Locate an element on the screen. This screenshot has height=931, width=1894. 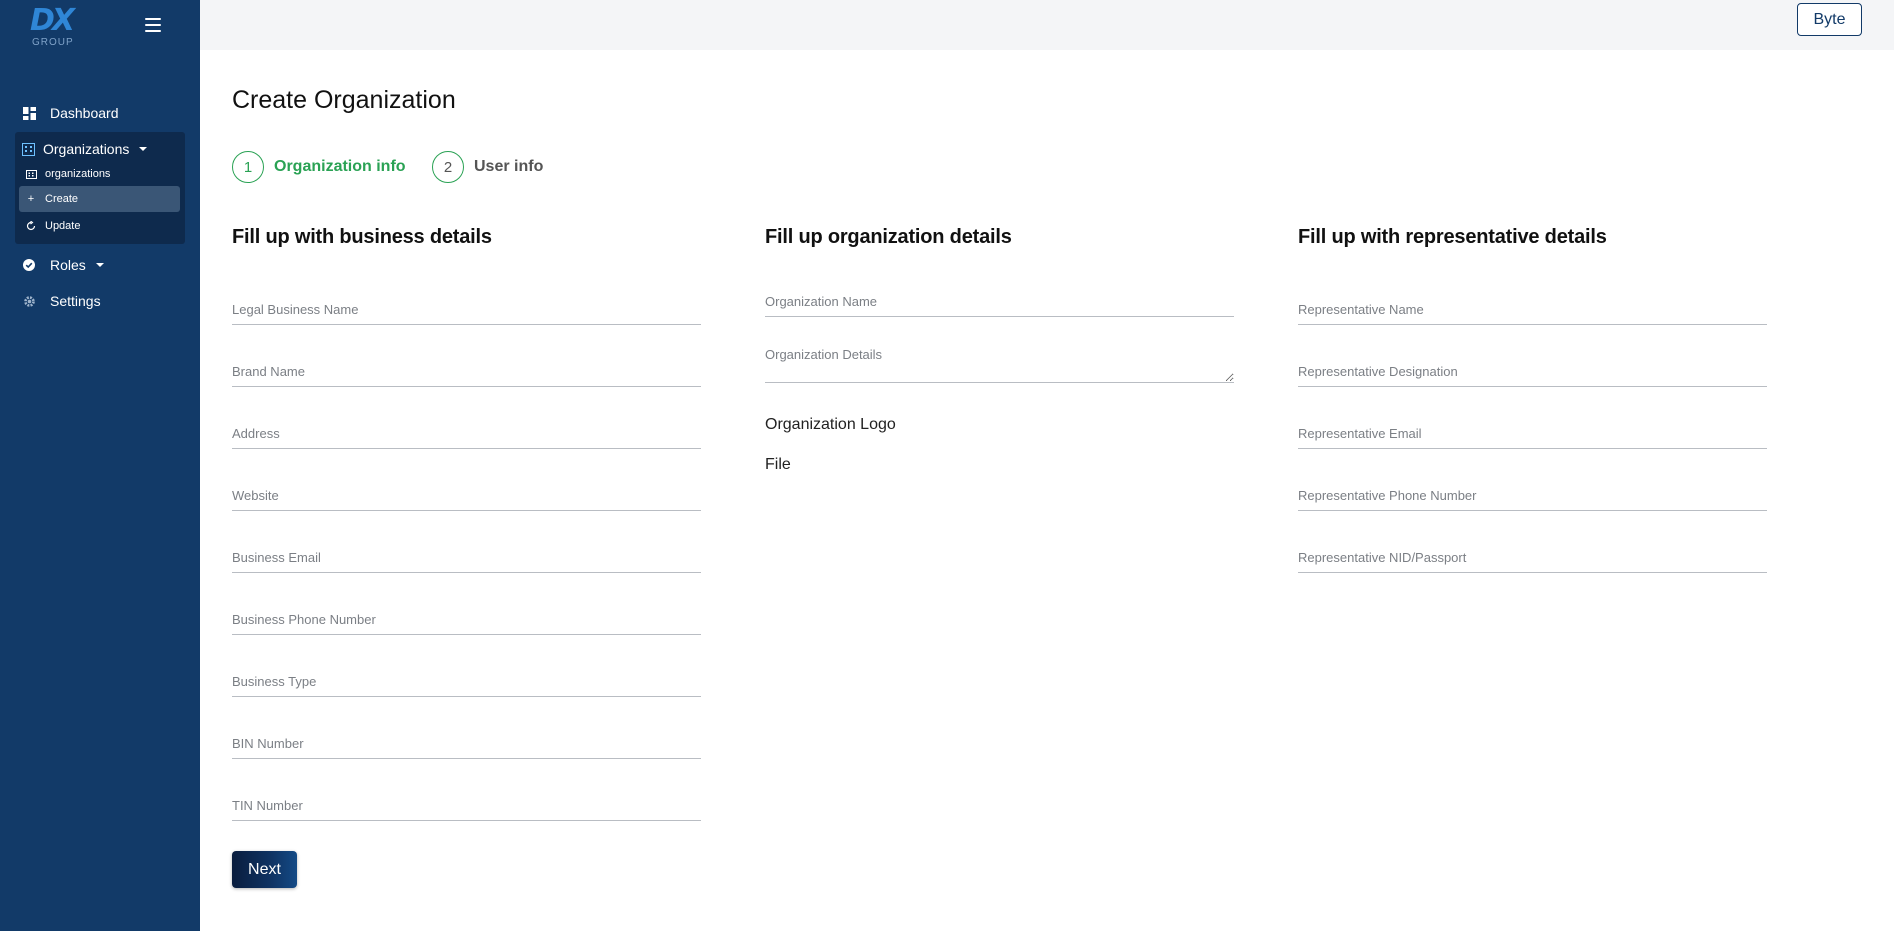
representative-details-heading: Fill up with representative details is located at coordinates (1452, 237).